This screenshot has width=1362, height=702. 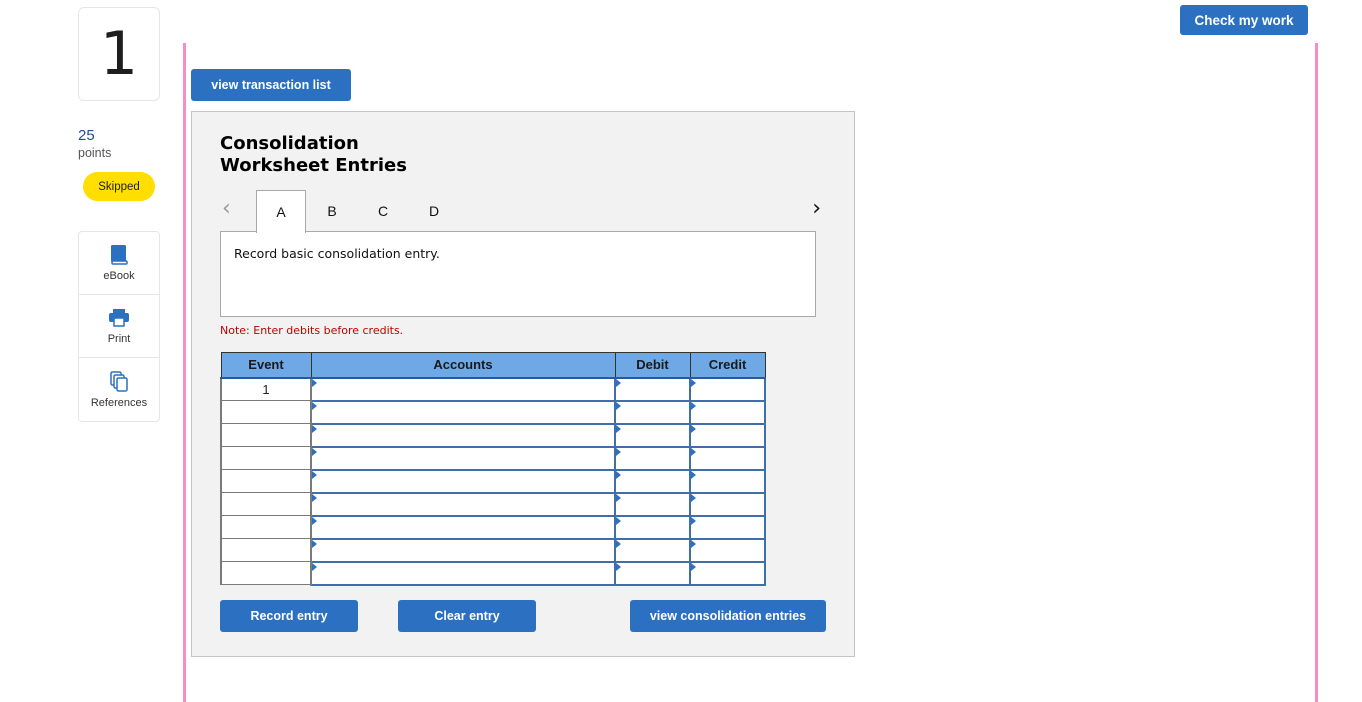 What do you see at coordinates (383, 211) in the screenshot?
I see `tab-c: C` at bounding box center [383, 211].